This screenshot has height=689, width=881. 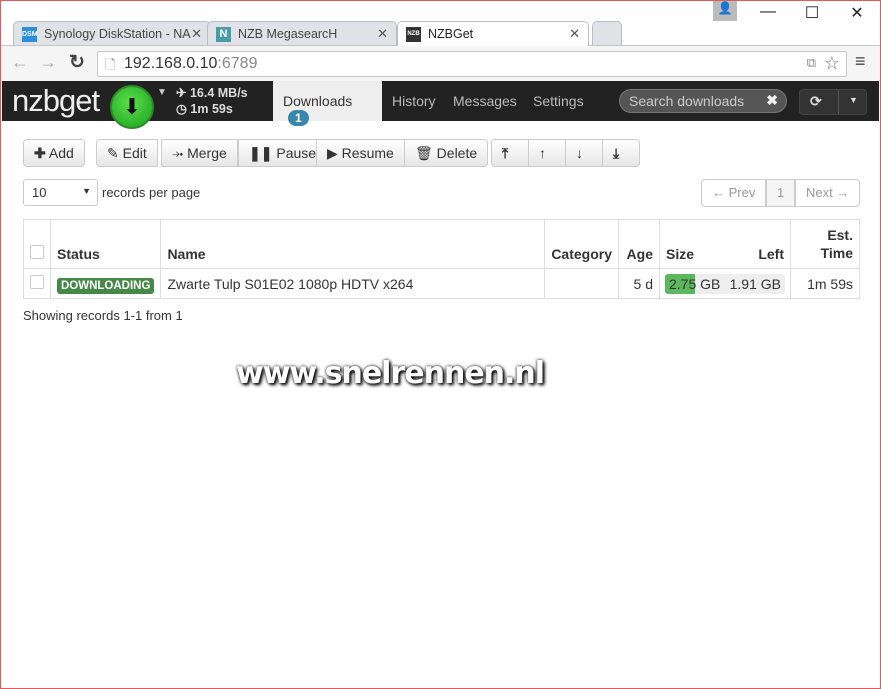 What do you see at coordinates (413, 34) in the screenshot?
I see `nzbget-icon: NZB` at bounding box center [413, 34].